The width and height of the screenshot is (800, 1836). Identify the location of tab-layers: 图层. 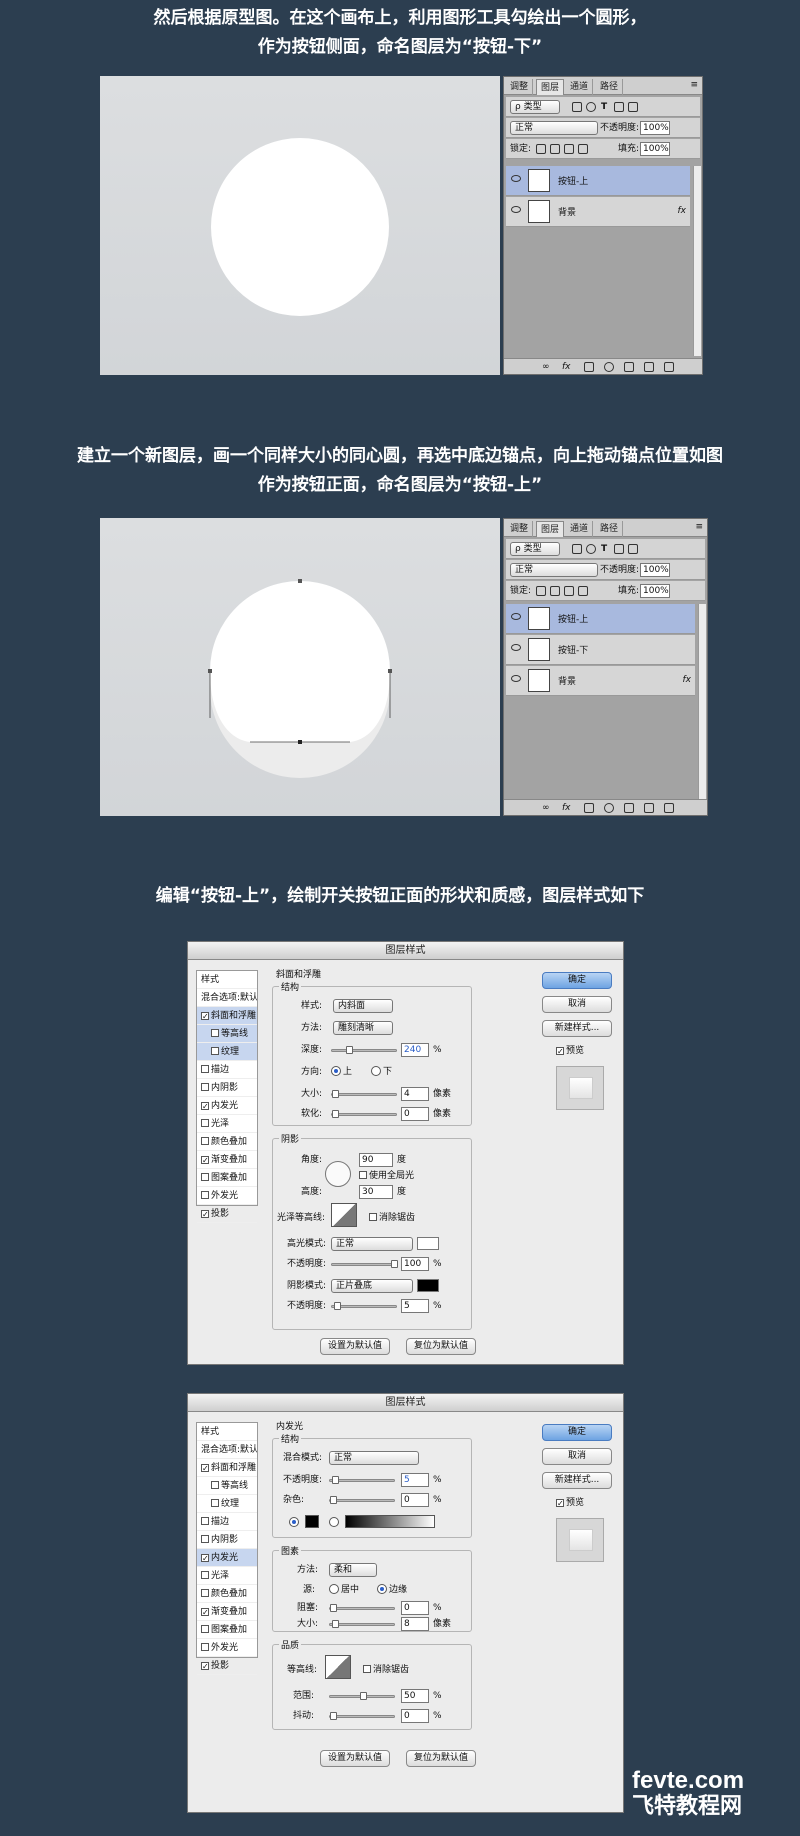
(550, 529).